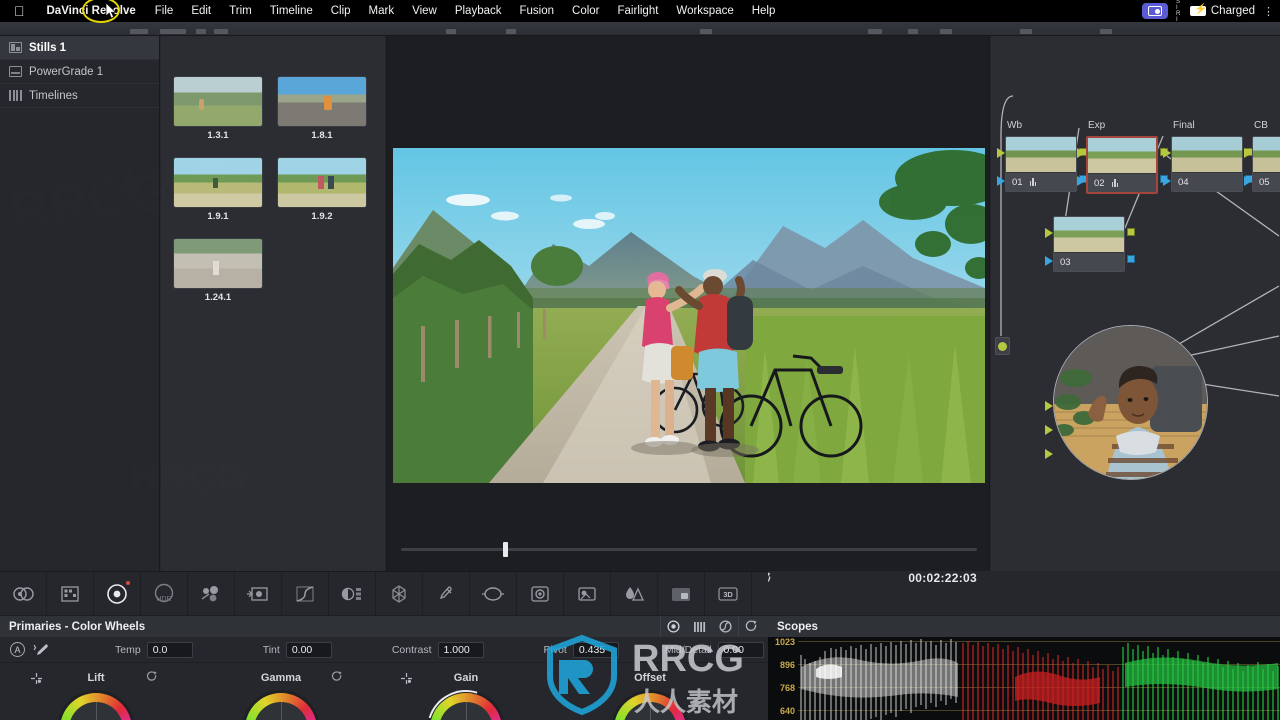  Describe the element at coordinates (505, 549) in the screenshot. I see `viewer-playhead` at that location.